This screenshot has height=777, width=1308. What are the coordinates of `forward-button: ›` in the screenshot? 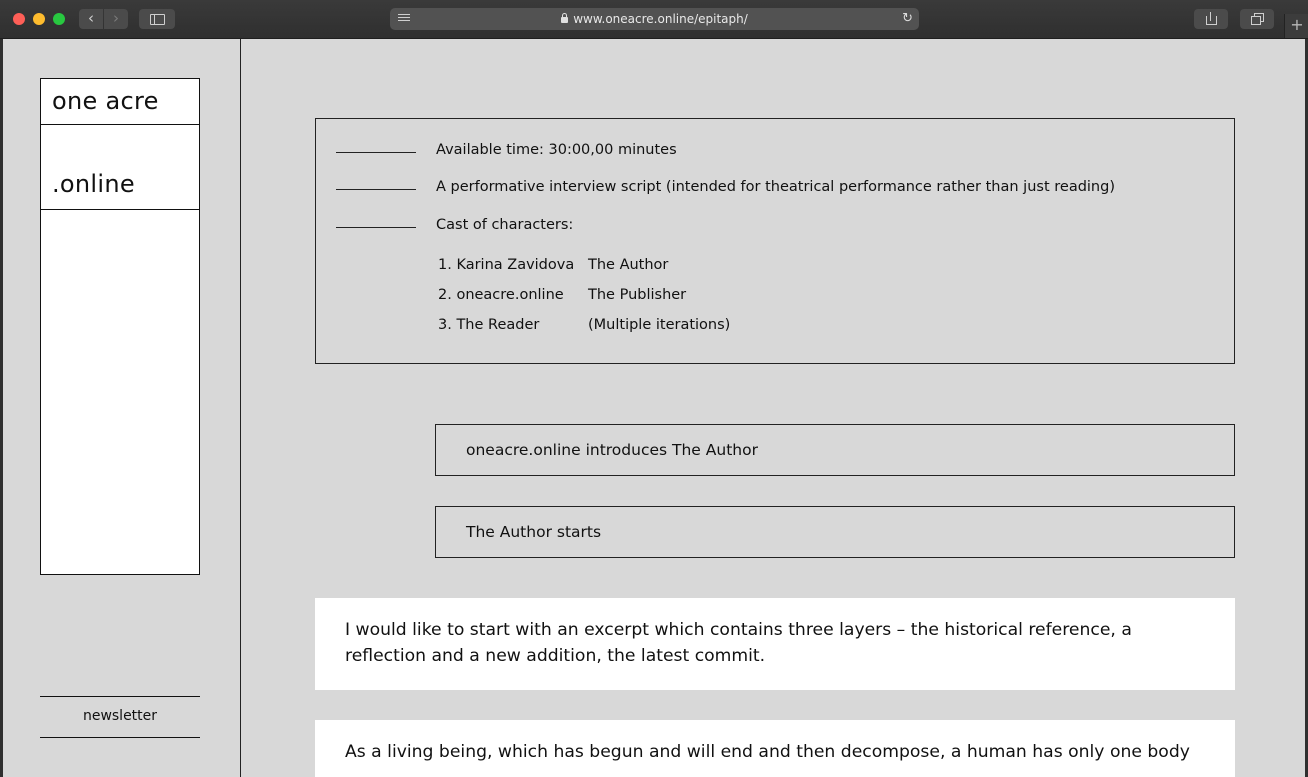 It's located at (116, 19).